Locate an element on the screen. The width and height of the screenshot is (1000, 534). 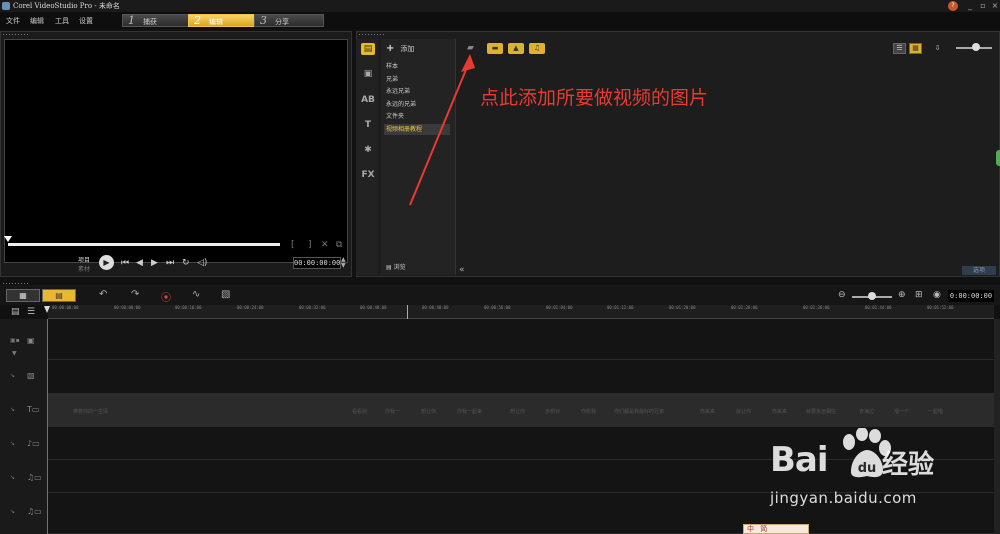
zoom-out-icon: ⊖ is located at coordinates (842, 295).